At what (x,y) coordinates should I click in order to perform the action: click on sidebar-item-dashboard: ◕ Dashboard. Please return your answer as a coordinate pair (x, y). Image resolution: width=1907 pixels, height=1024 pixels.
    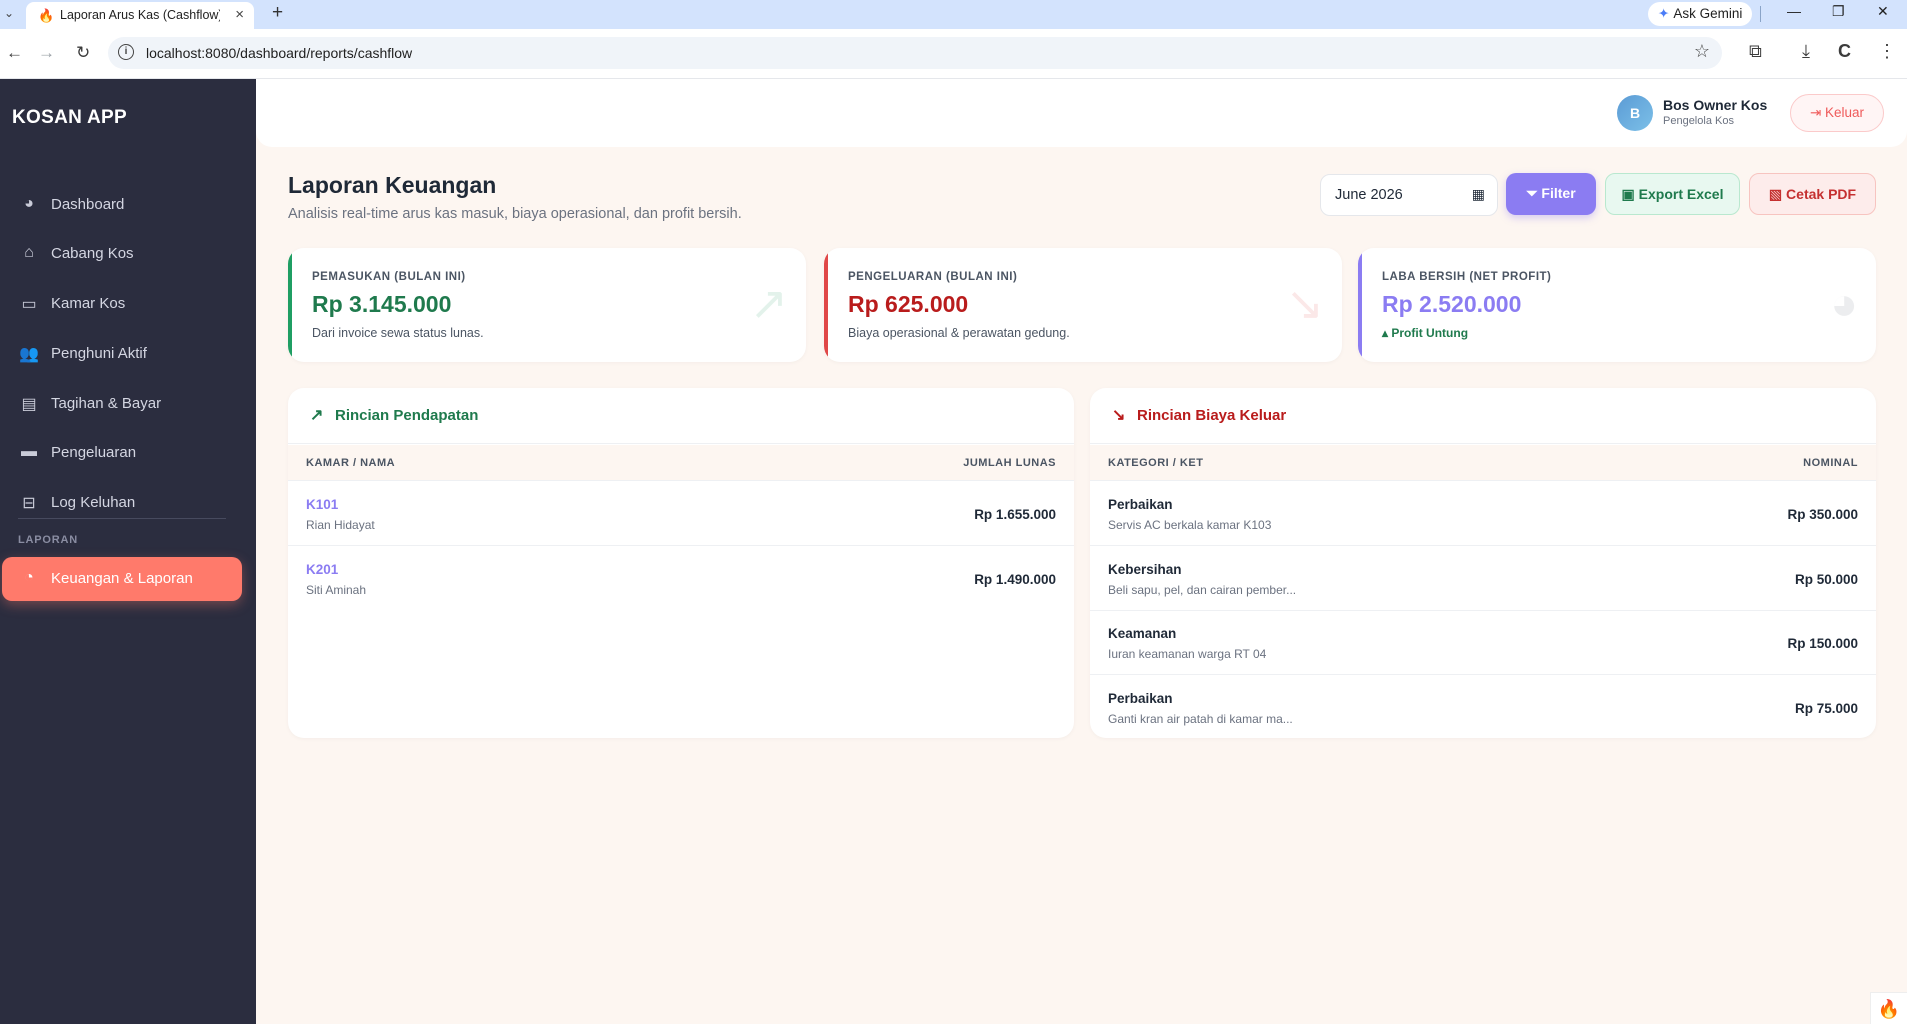
    Looking at the image, I should click on (122, 205).